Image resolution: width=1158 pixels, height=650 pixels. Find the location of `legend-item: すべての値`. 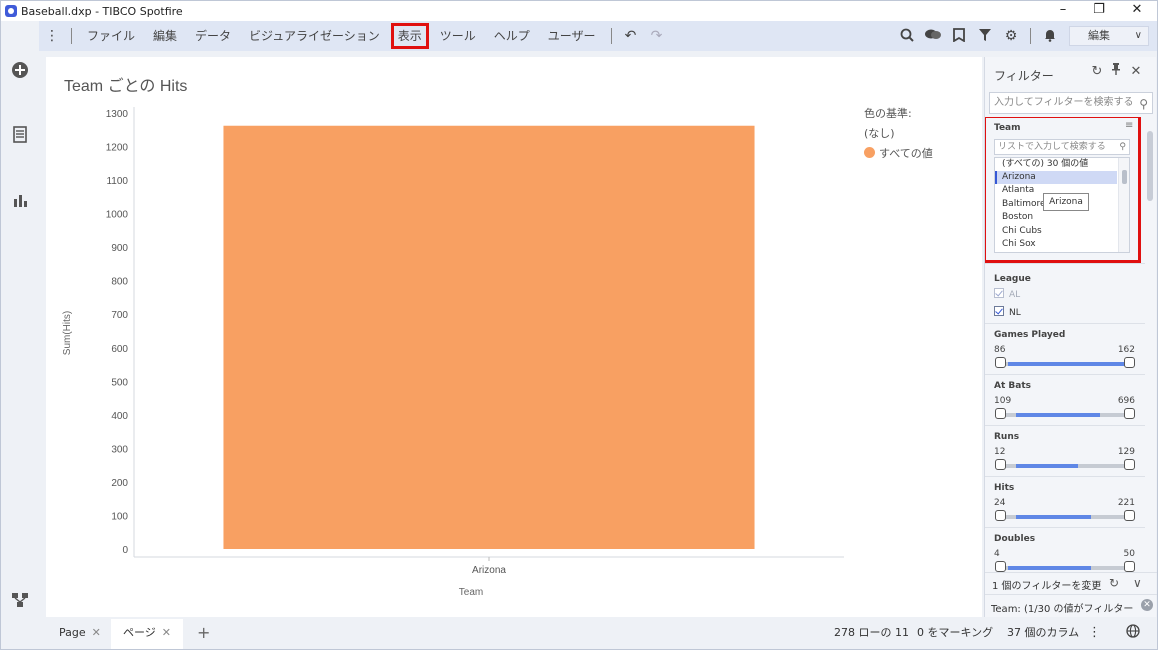

legend-item: すべての値 is located at coordinates (898, 154).